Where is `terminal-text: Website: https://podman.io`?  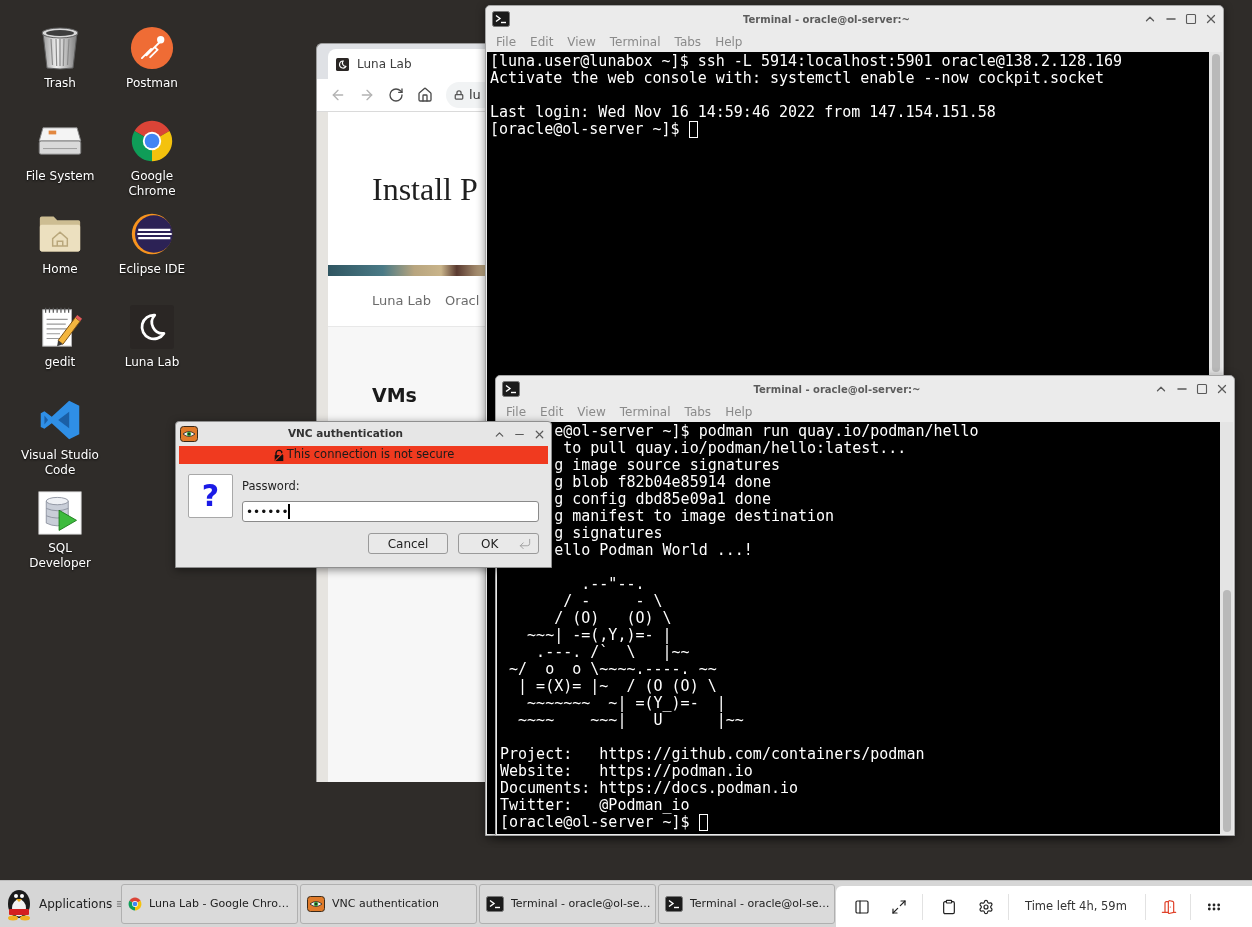 terminal-text: Website: https://podman.io is located at coordinates (626, 771).